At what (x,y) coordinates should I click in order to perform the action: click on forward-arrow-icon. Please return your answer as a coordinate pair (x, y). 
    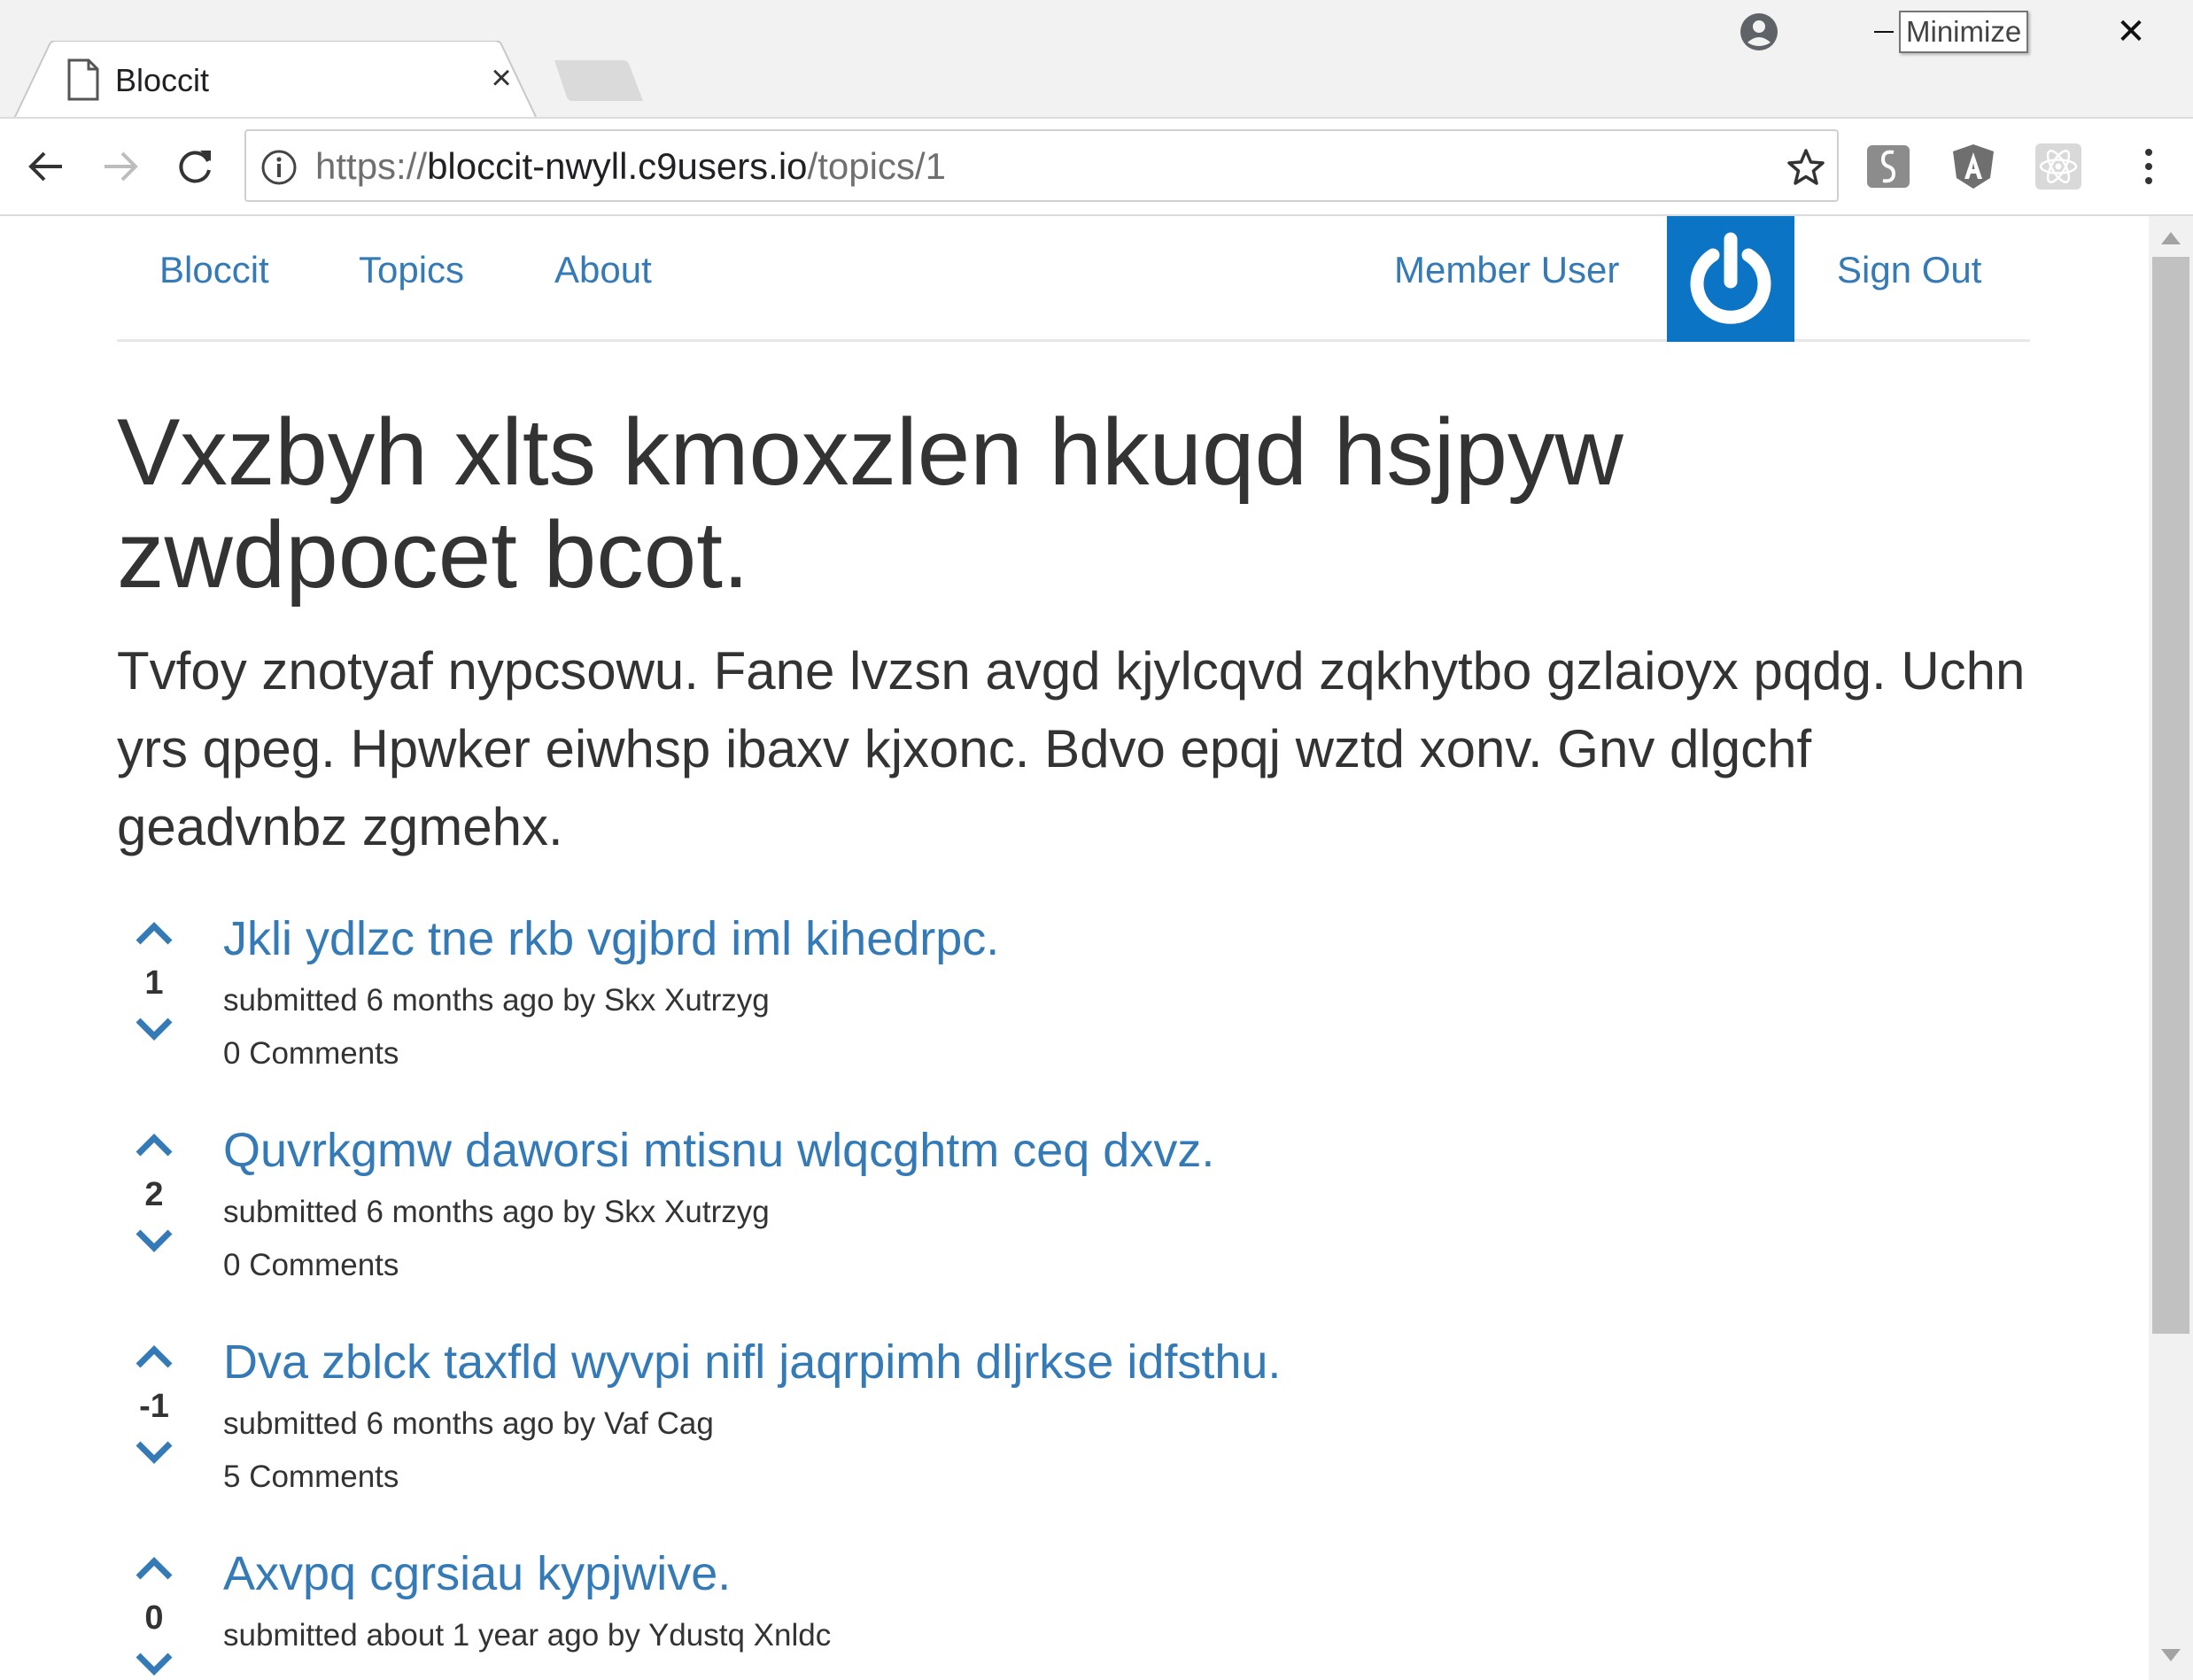
    Looking at the image, I should click on (120, 166).